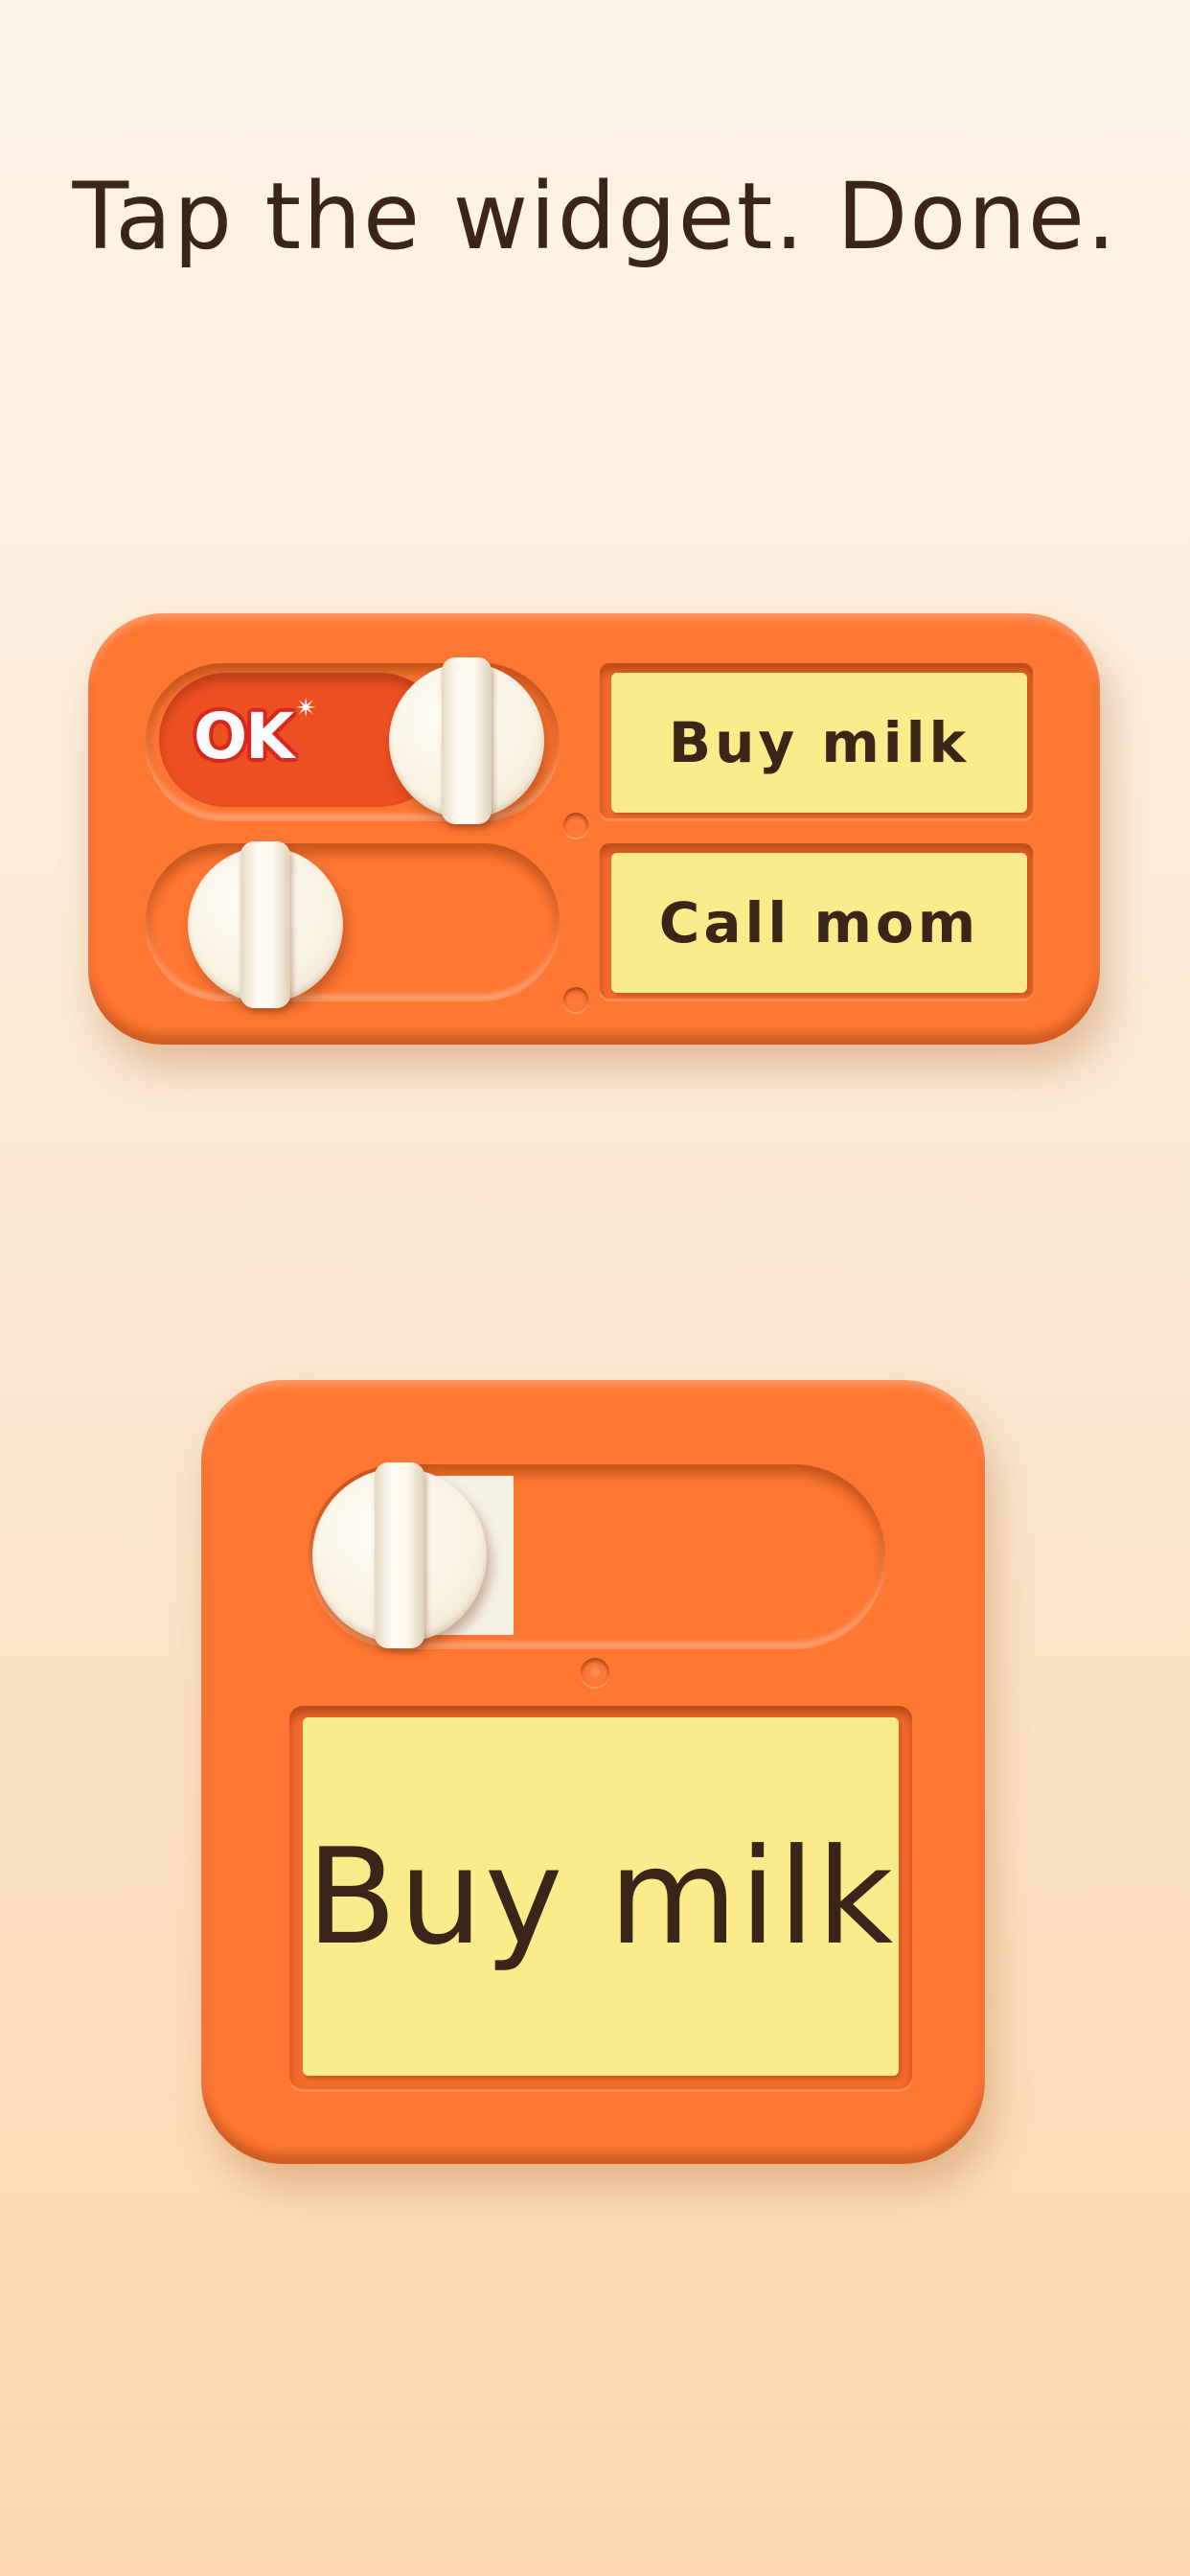 The image size is (1190, 2576). I want to click on note-buy-milk-large: Buy milk, so click(601, 1896).